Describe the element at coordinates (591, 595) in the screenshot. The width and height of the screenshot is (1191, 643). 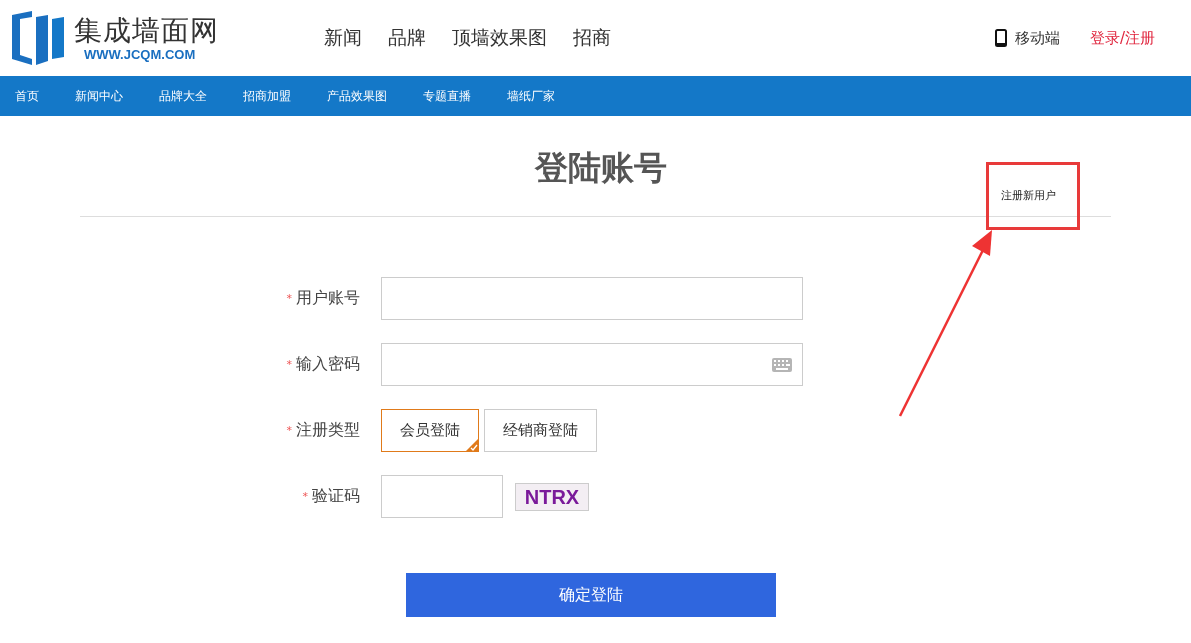
I see `submit-button: 确定登陆` at that location.